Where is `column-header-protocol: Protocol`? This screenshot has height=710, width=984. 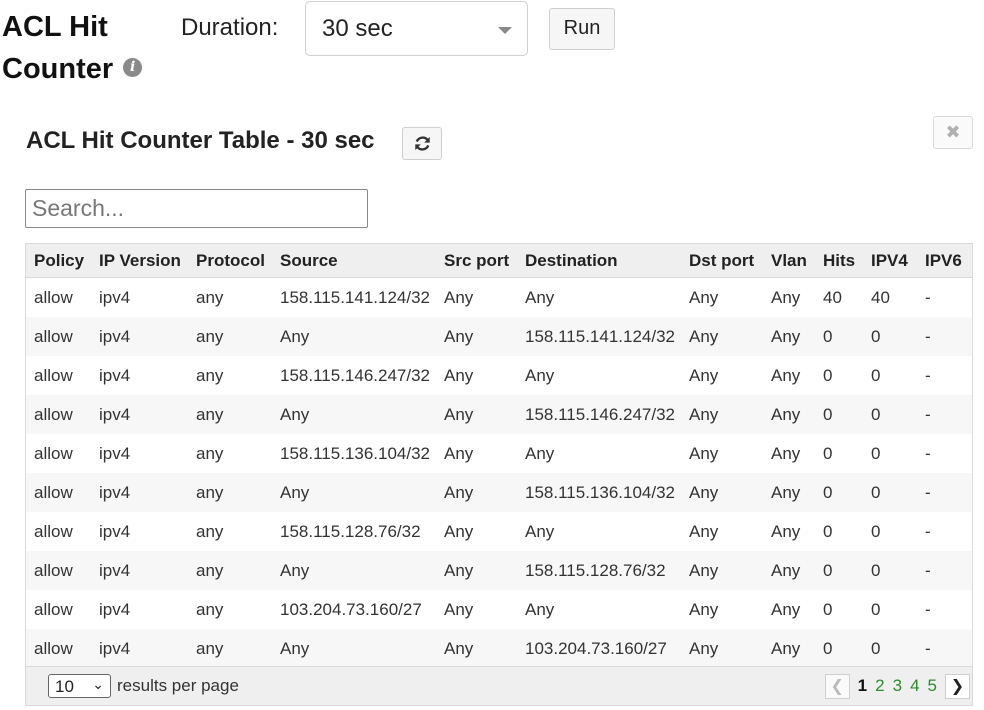
column-header-protocol: Protocol is located at coordinates (230, 261).